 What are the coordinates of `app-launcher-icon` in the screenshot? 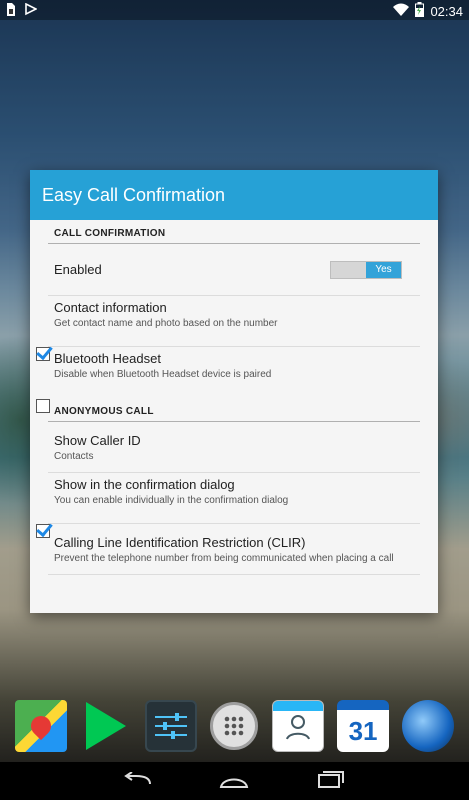 It's located at (234, 726).